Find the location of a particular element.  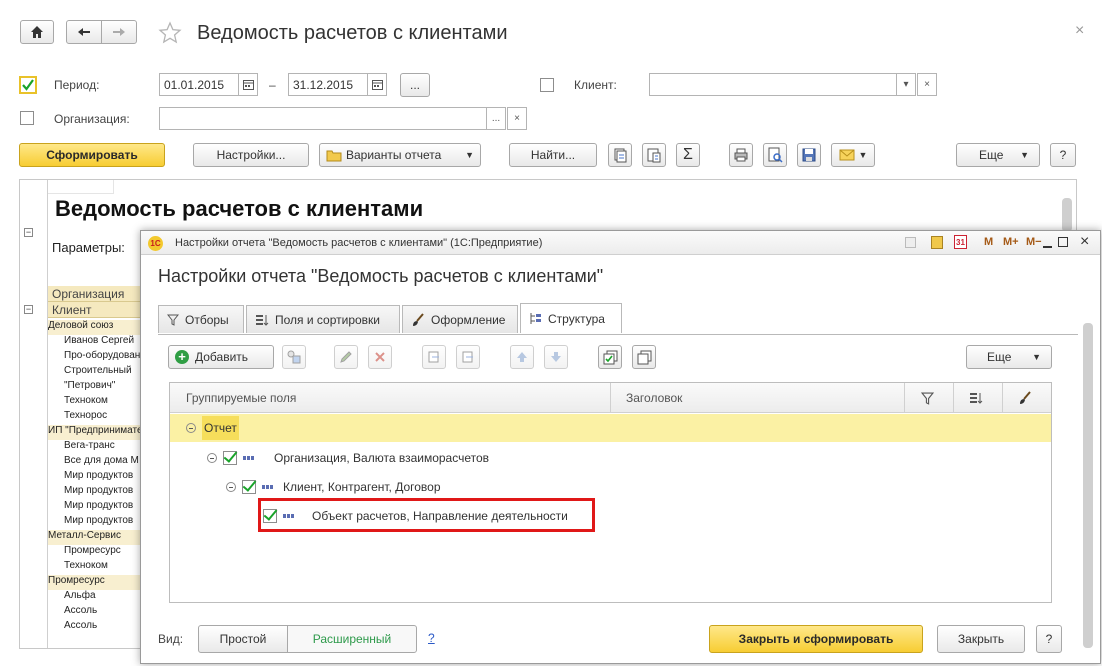

home-icon is located at coordinates (37, 32).